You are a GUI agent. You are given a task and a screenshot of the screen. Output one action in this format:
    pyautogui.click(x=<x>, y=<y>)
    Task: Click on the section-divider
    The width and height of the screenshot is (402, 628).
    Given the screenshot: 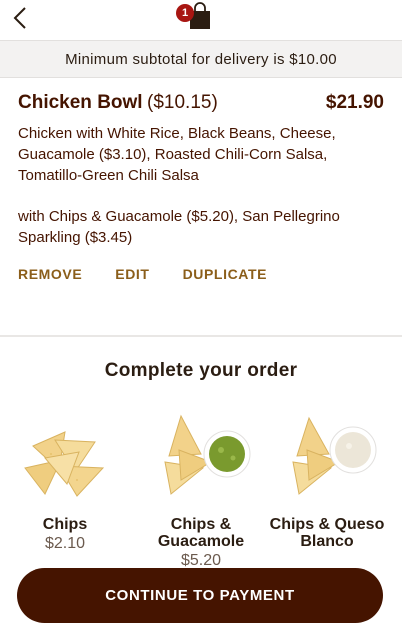 What is the action you would take?
    pyautogui.click(x=201, y=336)
    